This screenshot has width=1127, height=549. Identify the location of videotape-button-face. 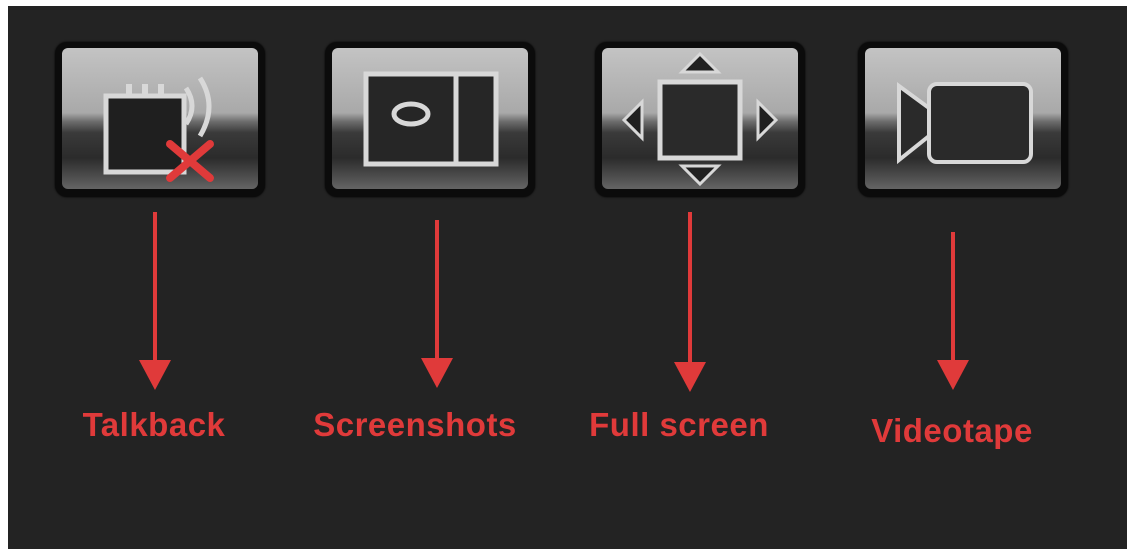
(963, 118).